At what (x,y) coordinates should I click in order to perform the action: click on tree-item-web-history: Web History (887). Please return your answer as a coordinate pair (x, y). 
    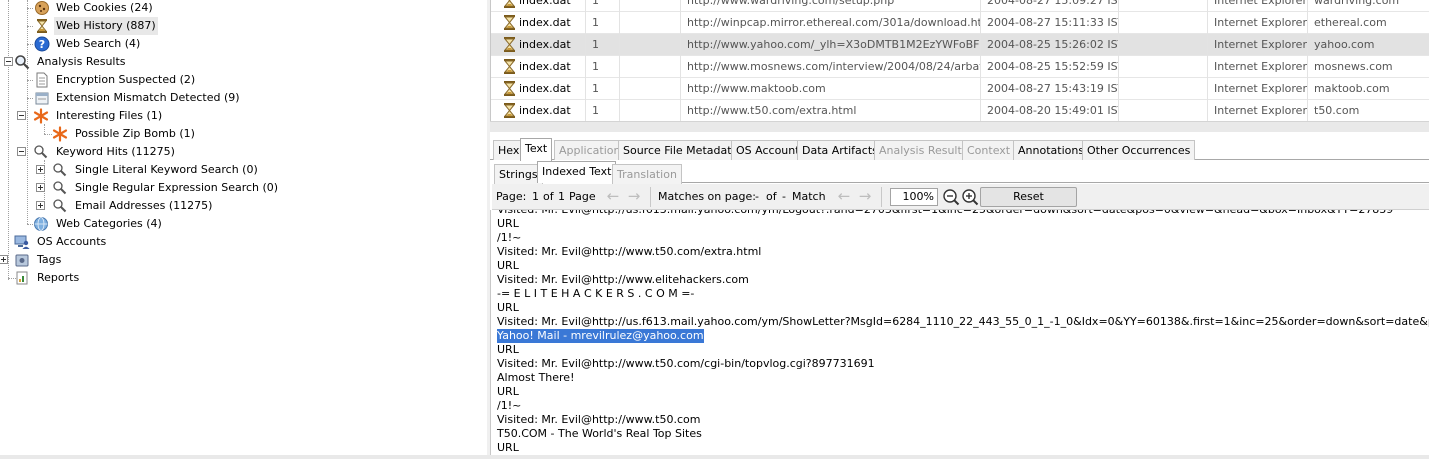
    Looking at the image, I should click on (100, 26).